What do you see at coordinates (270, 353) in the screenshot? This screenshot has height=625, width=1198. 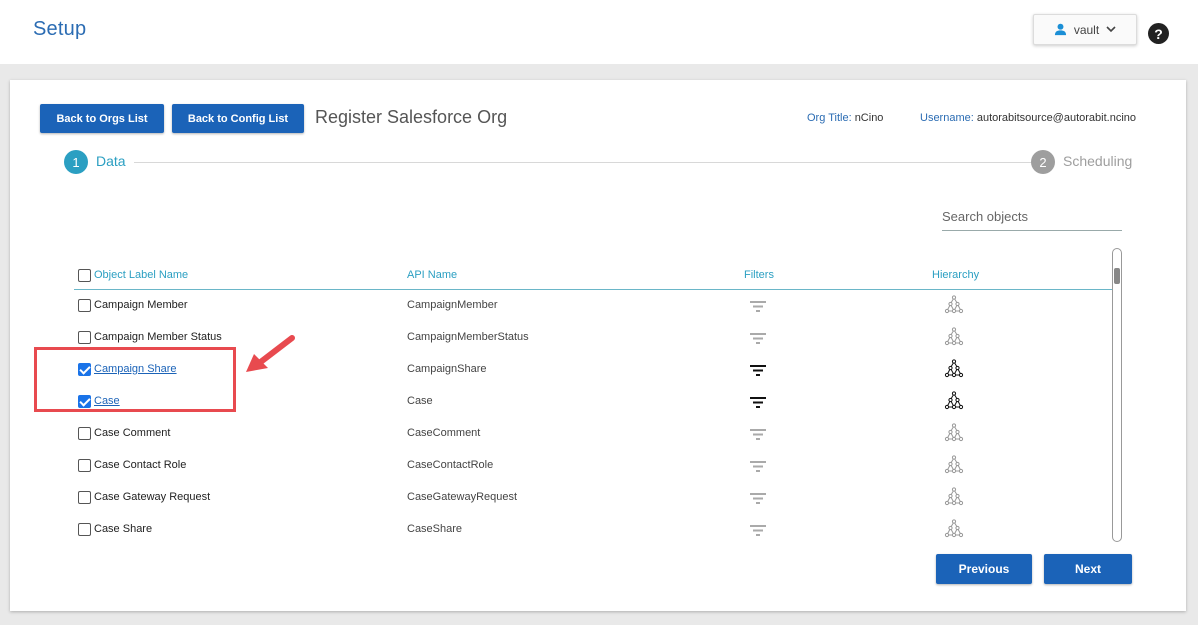 I see `annotation-arrow-icon` at bounding box center [270, 353].